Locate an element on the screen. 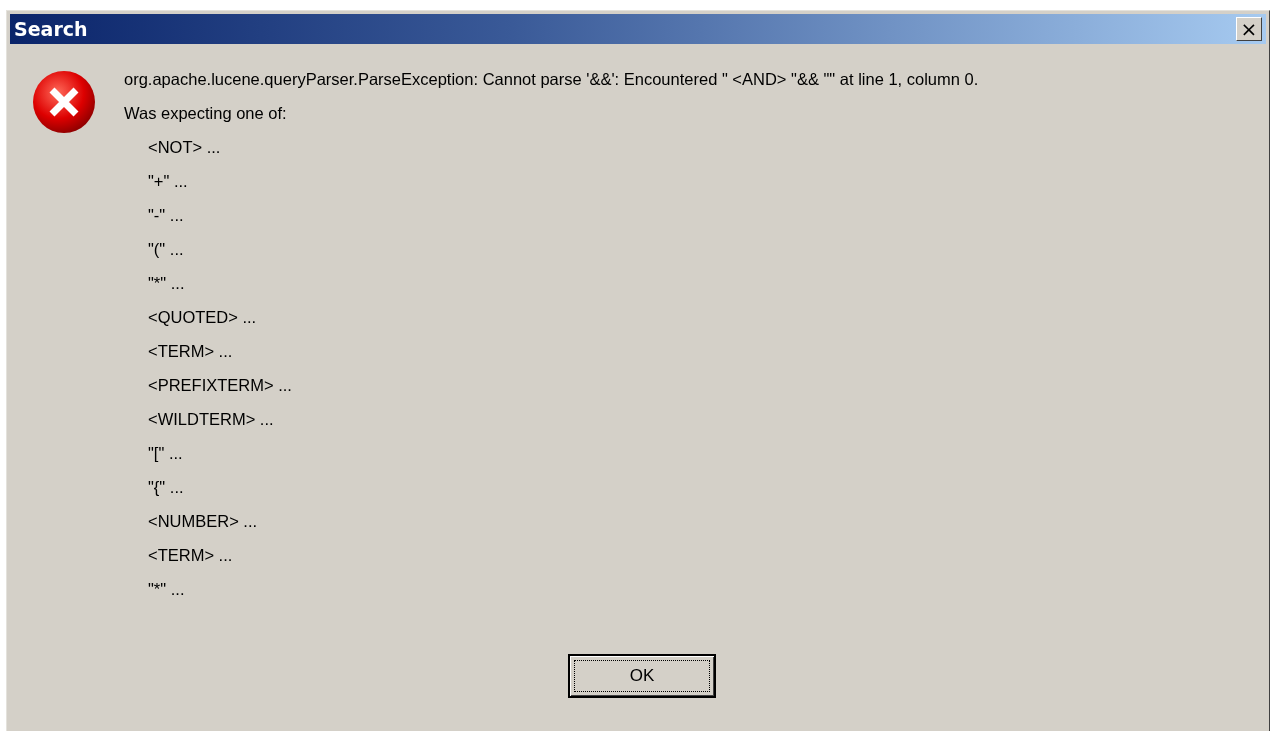 This screenshot has height=731, width=1273. ok-button: OK is located at coordinates (642, 676).